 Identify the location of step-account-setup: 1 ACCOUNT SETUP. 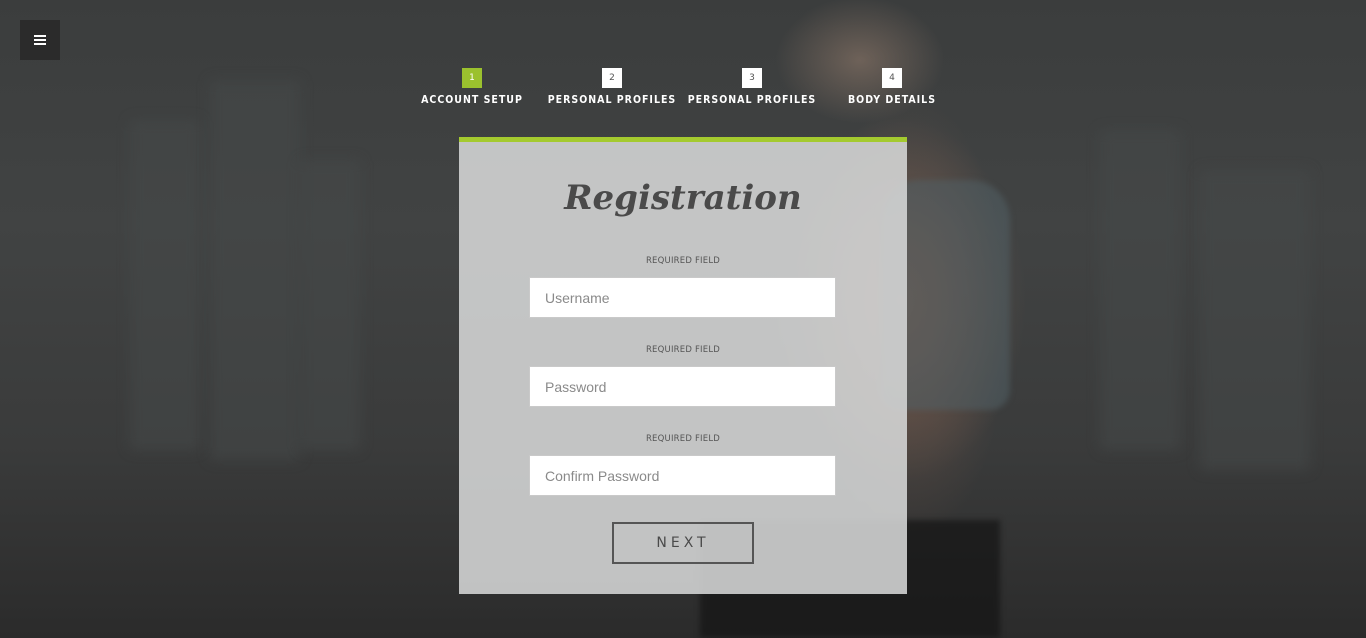
(472, 87).